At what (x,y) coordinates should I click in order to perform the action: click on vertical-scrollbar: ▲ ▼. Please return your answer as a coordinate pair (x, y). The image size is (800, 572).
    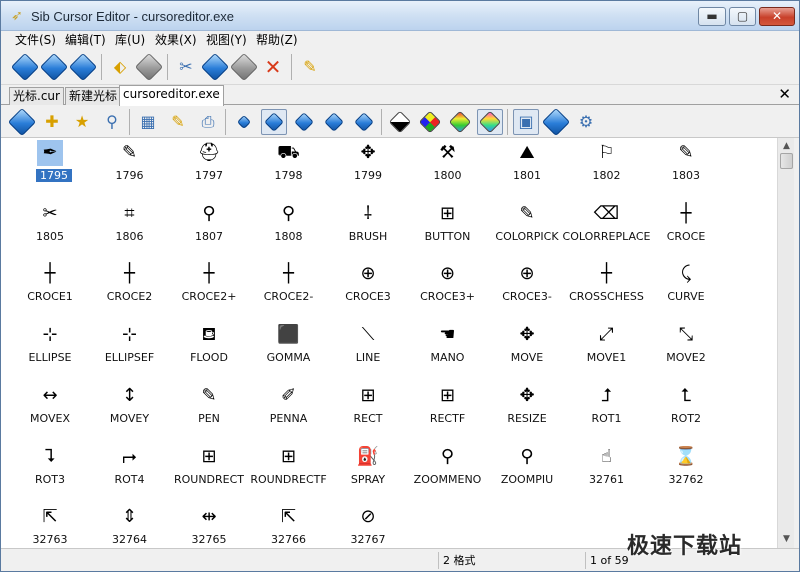
    Looking at the image, I should click on (785, 343).